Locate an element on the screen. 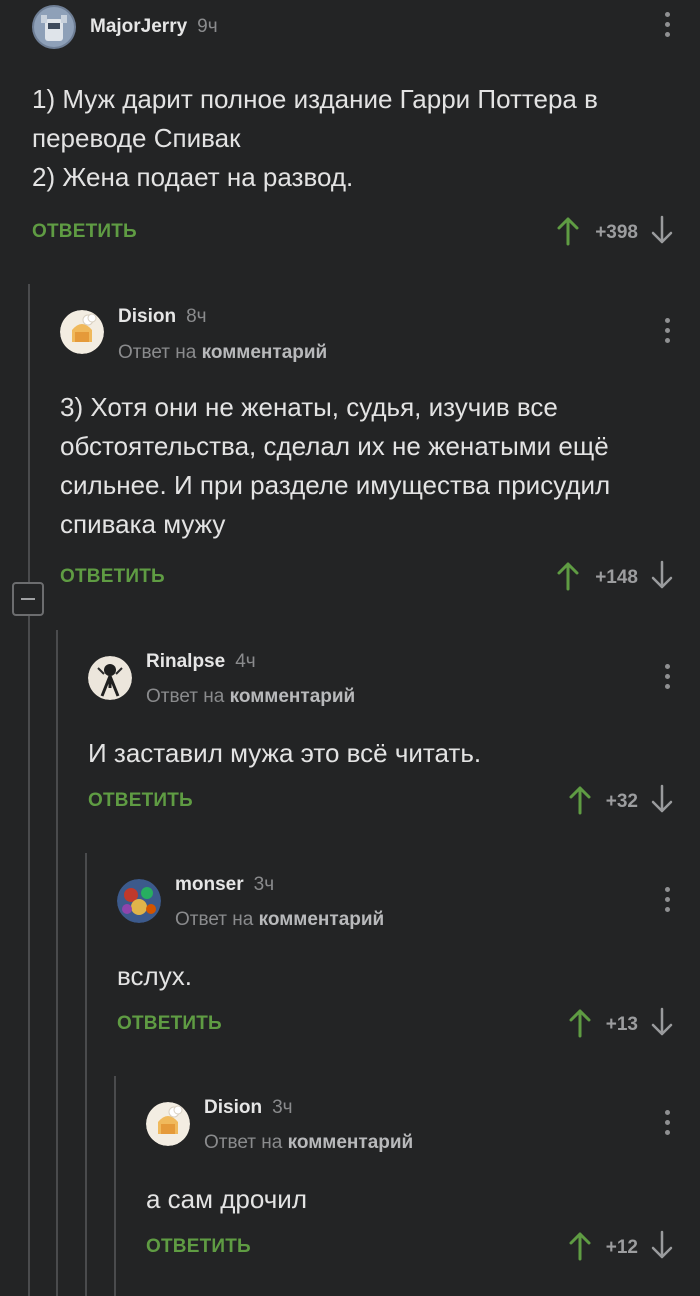  comment-author: Dision 3ч is located at coordinates (248, 1108).